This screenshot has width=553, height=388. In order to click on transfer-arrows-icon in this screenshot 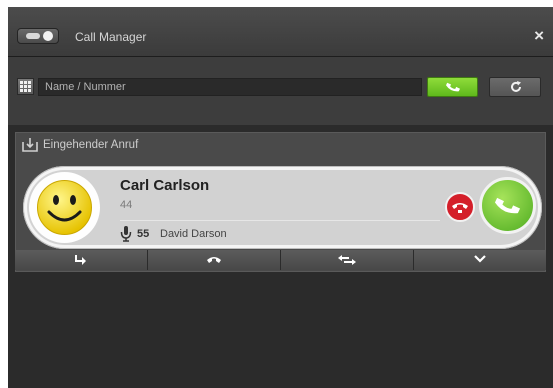, I will do `click(347, 260)`.